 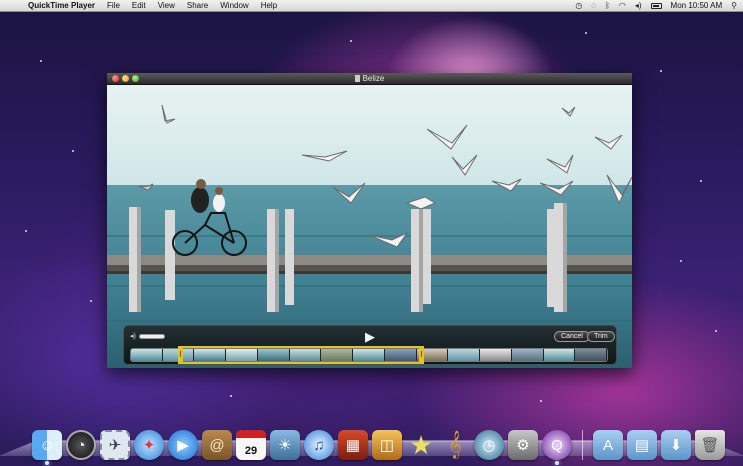 What do you see at coordinates (697, 5) in the screenshot?
I see `clock: Mon 10:50 AM` at bounding box center [697, 5].